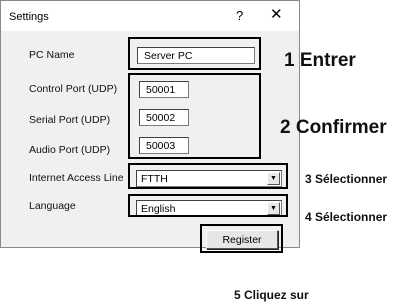 Image resolution: width=411 pixels, height=302 pixels. I want to click on highlight-box-internet-access-line, so click(208, 176).